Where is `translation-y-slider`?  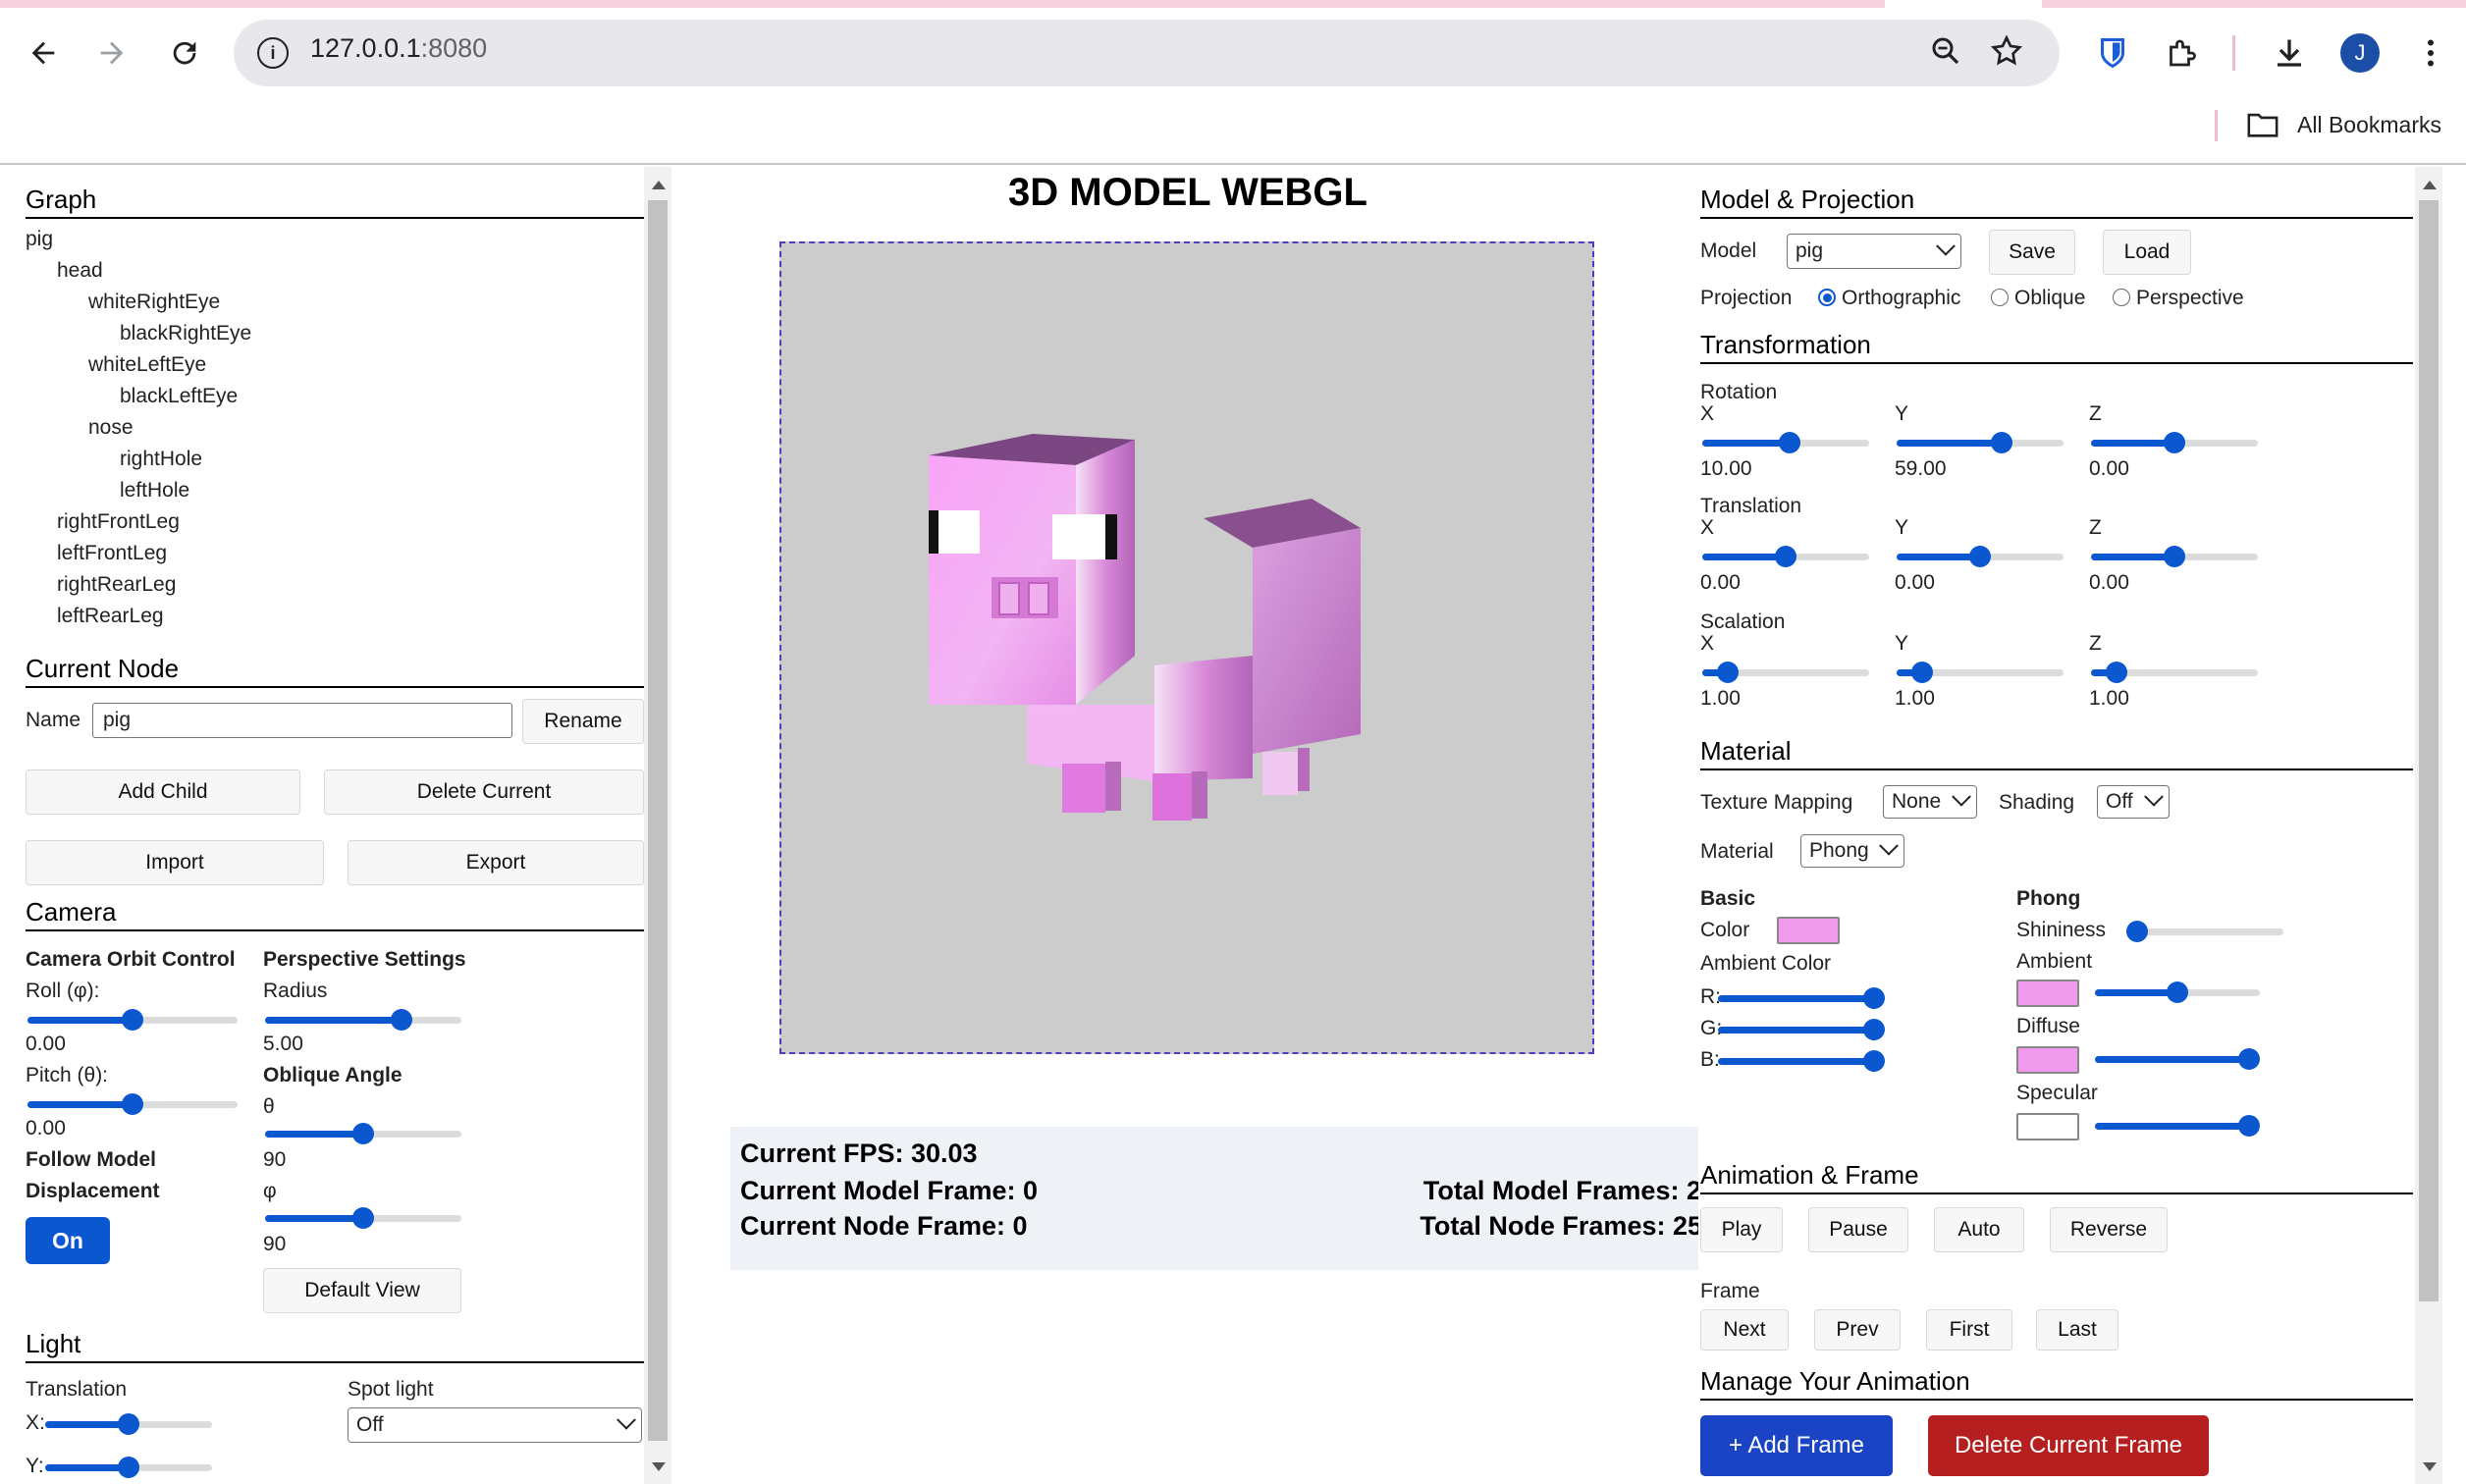
translation-y-slider is located at coordinates (1980, 556).